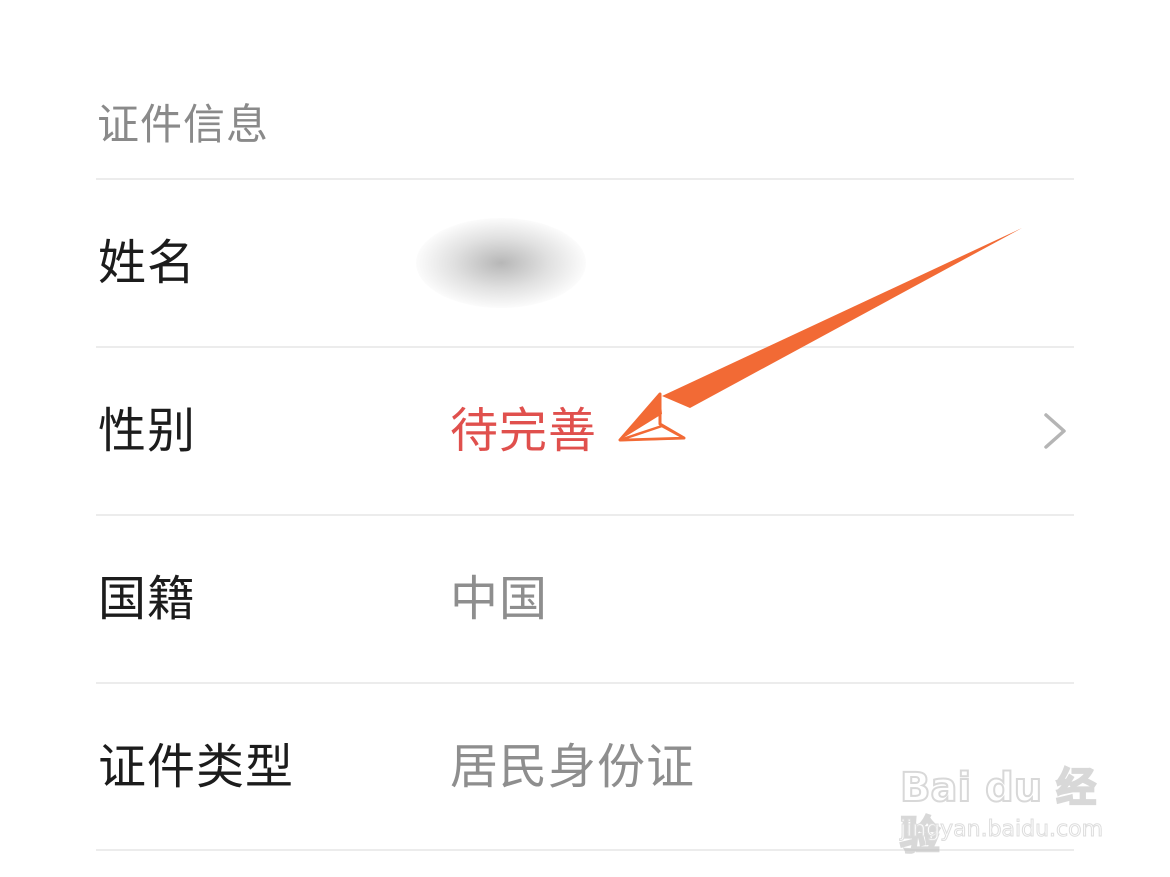  I want to click on watermark-logo: Bai du 经验, so click(998, 812).